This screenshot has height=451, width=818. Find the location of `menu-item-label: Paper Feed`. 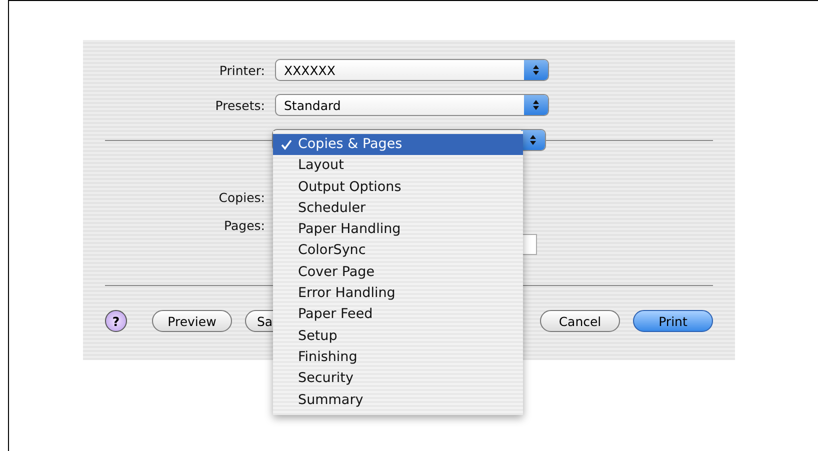

menu-item-label: Paper Feed is located at coordinates (335, 314).